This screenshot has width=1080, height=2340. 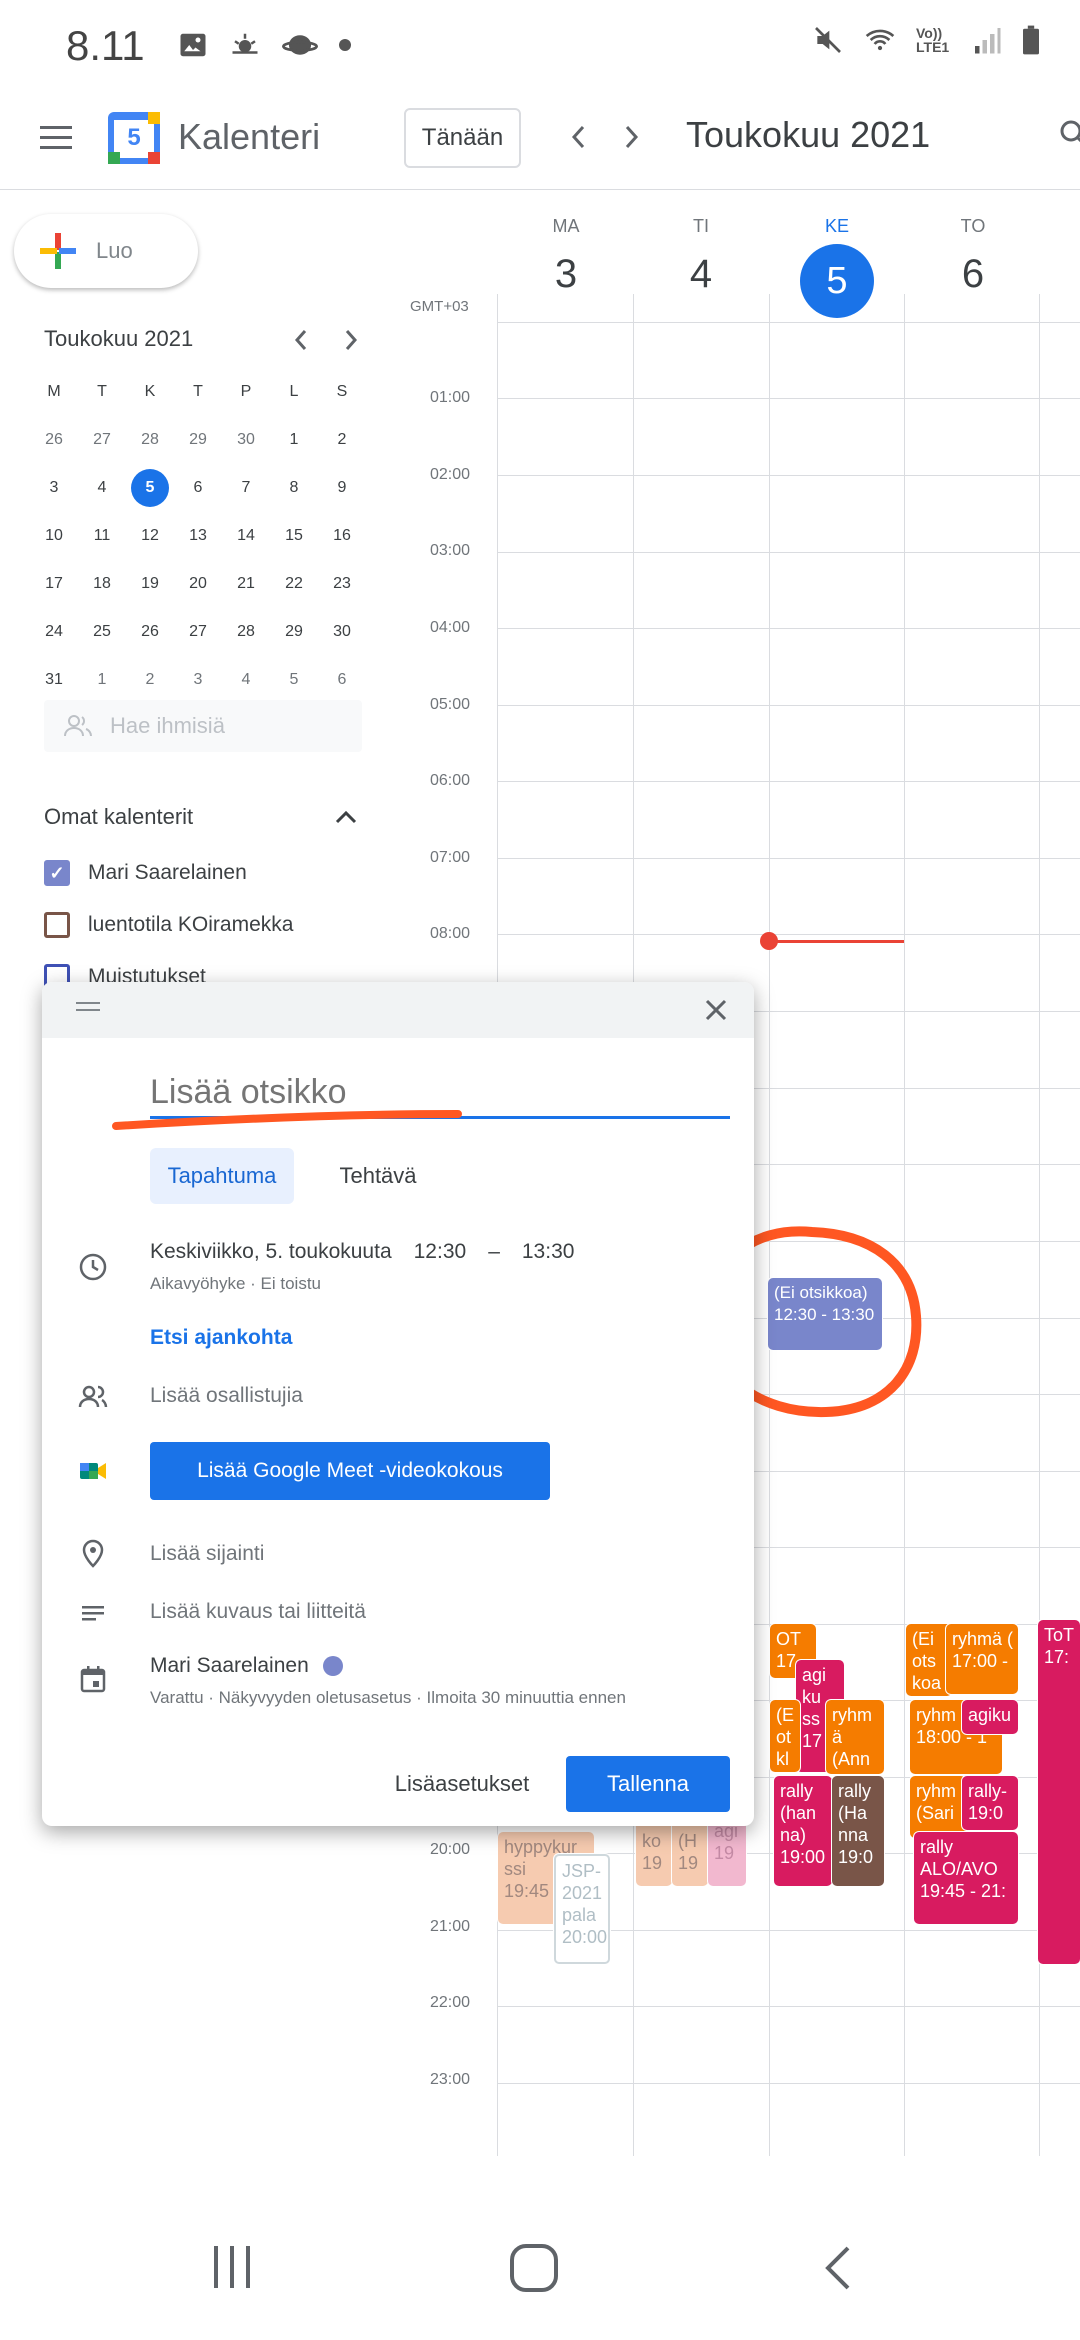 I want to click on event-block: rally (Ha nna 19:0, so click(x=858, y=1831).